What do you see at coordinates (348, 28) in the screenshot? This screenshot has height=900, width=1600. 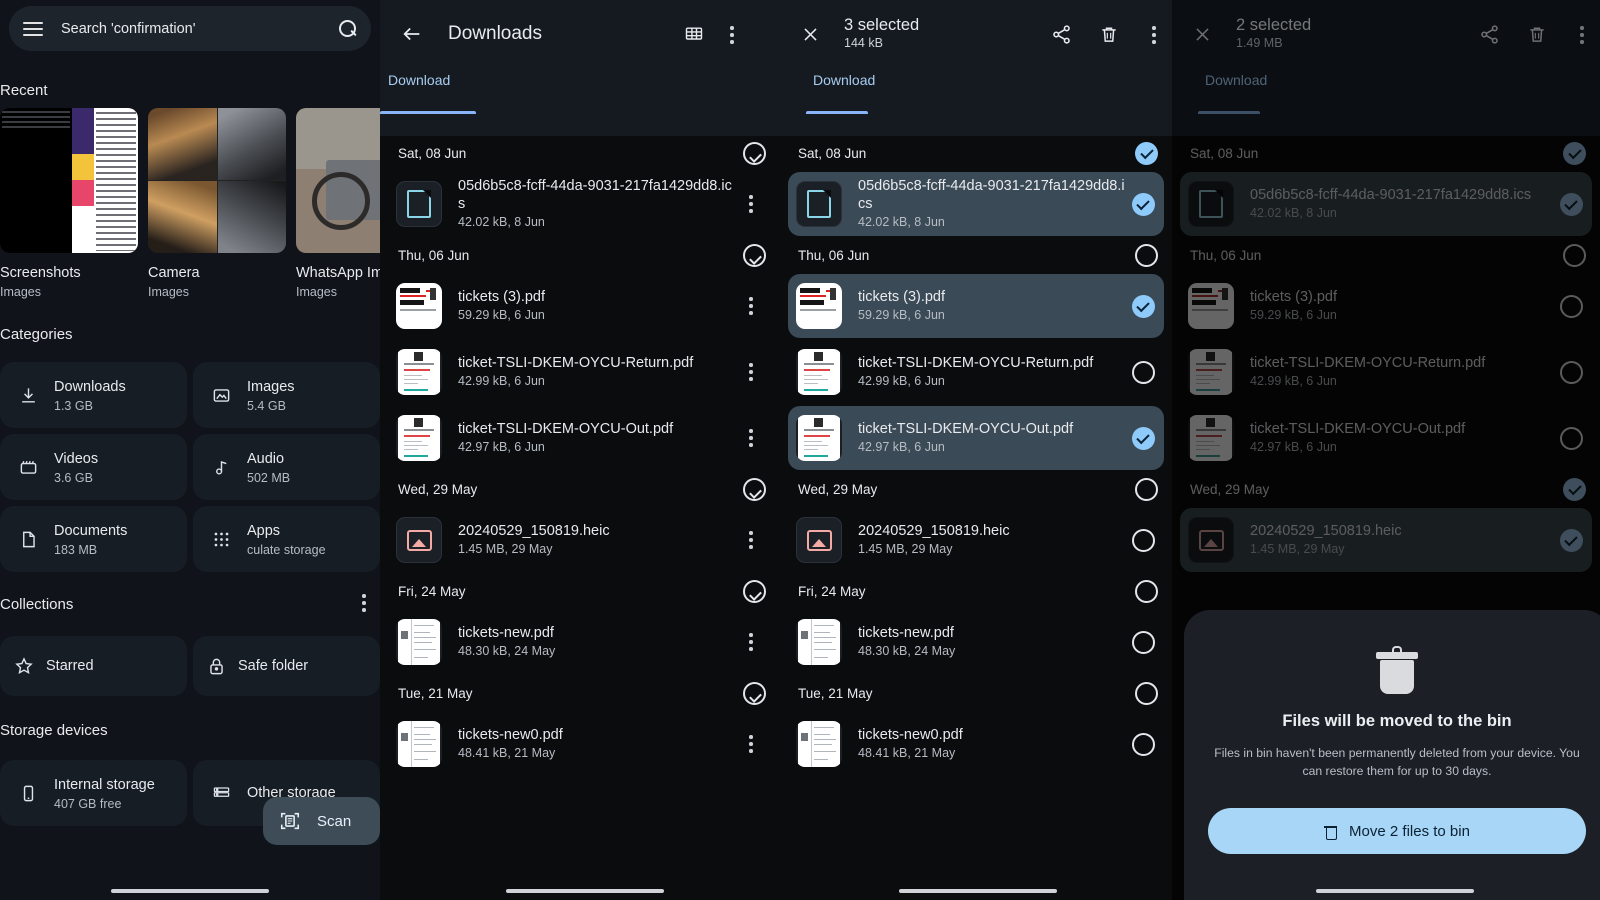 I see `search-icon` at bounding box center [348, 28].